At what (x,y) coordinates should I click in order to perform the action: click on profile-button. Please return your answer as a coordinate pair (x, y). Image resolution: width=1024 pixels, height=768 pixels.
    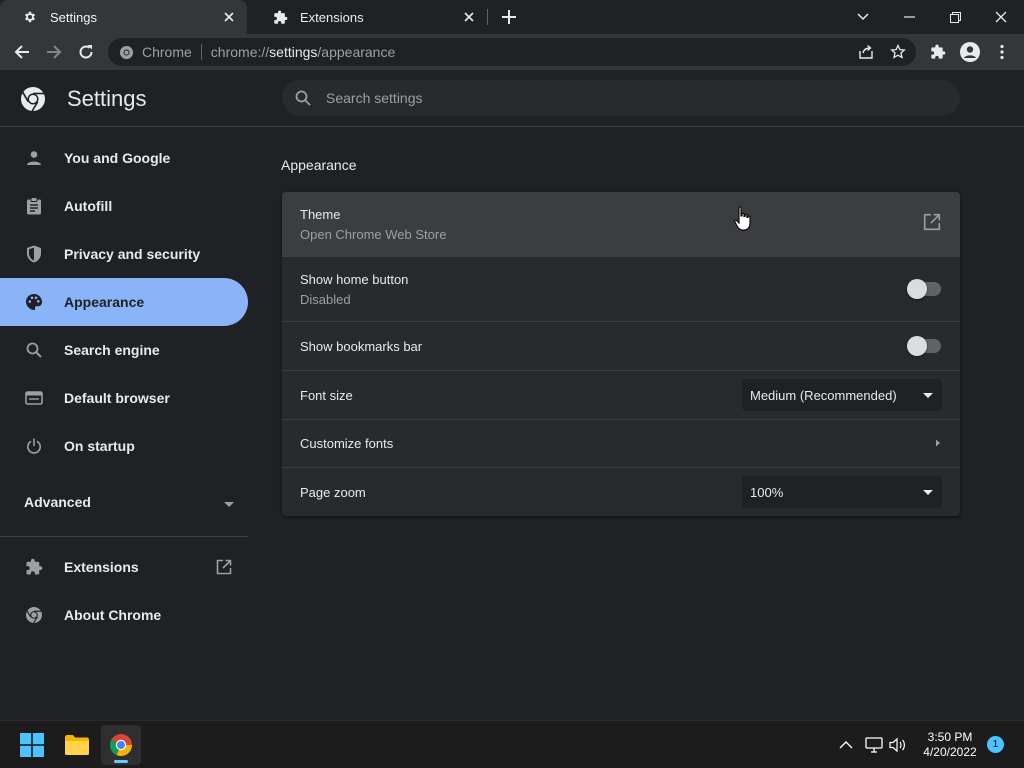
    Looking at the image, I should click on (970, 52).